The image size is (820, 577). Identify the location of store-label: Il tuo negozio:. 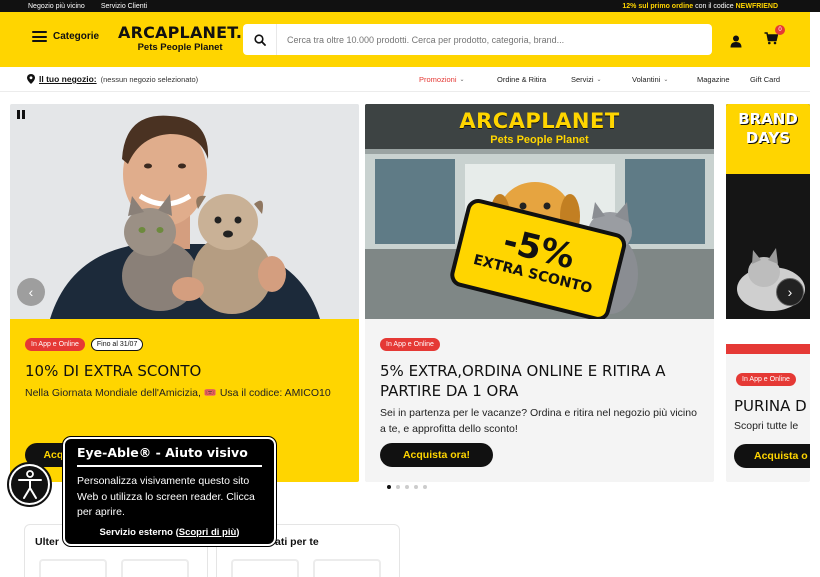
(68, 79).